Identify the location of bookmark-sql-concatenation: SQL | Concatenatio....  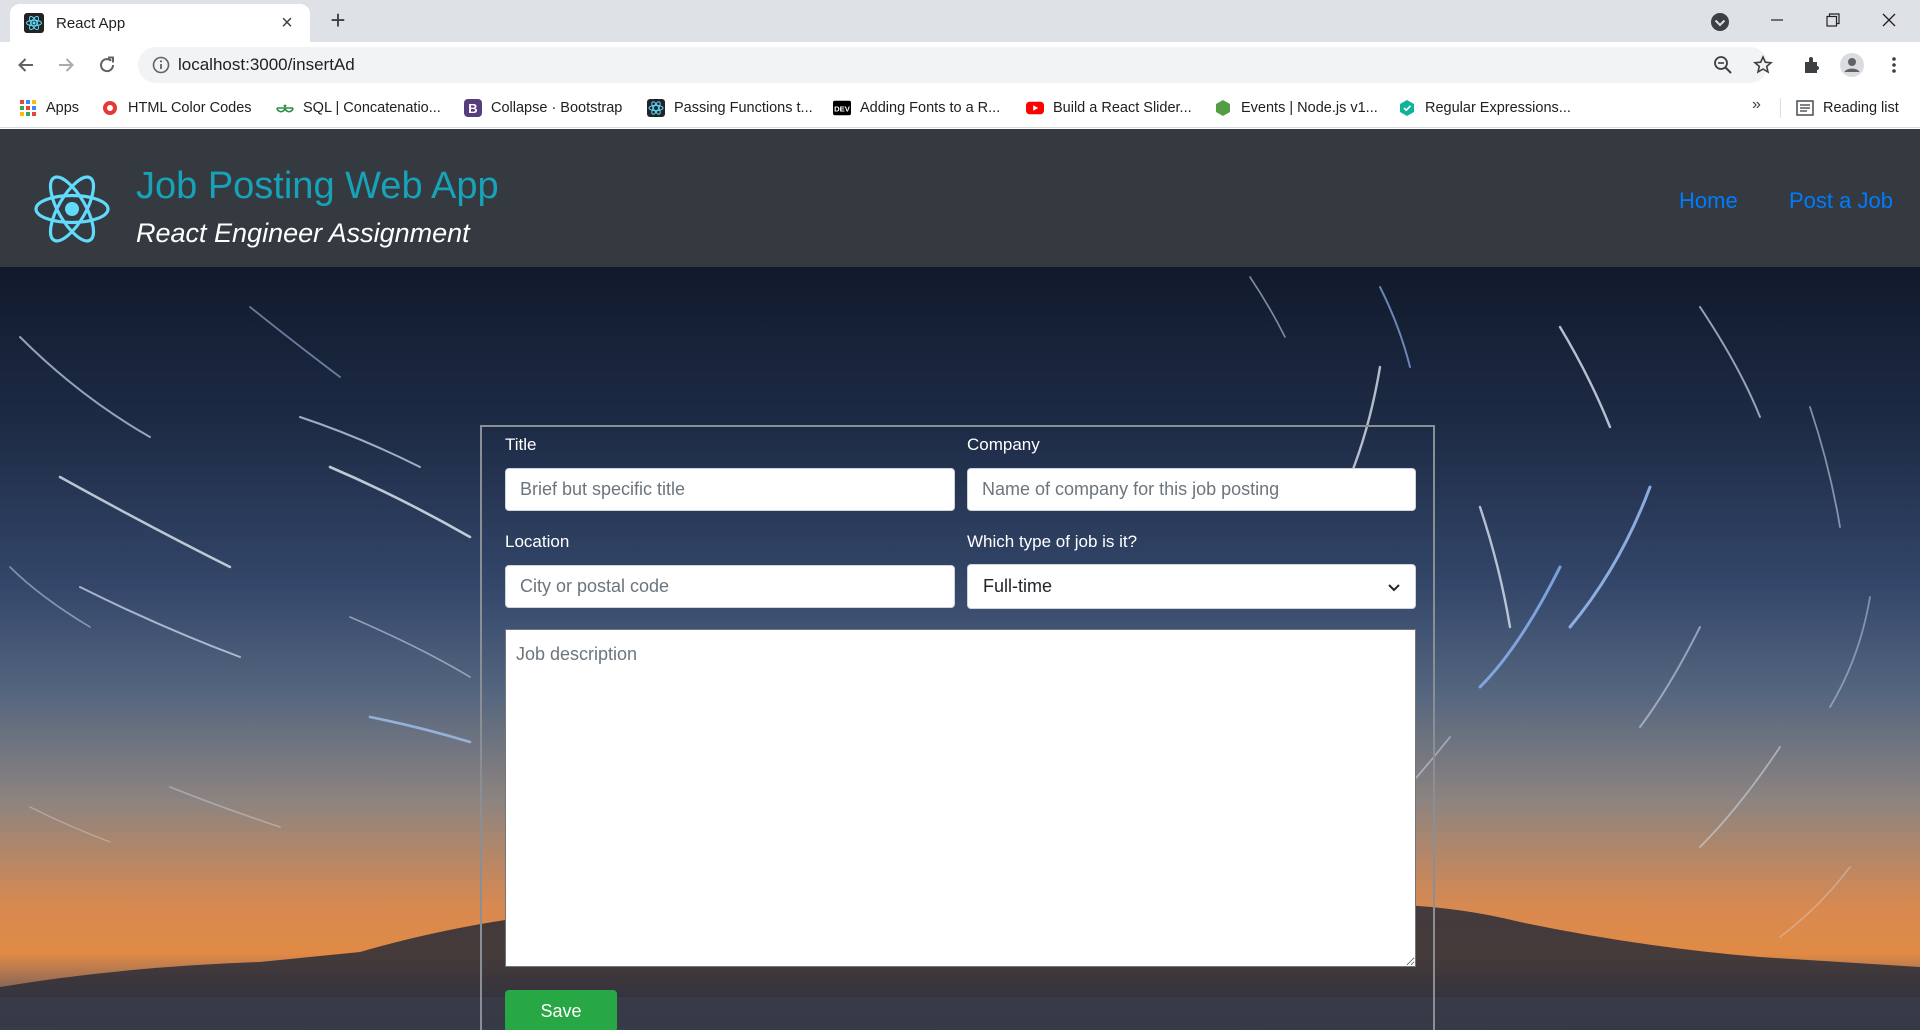
(358, 108).